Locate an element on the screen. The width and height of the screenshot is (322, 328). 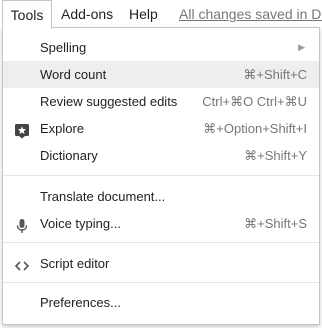
menu-item-shortcut: ⌘+Option+Shift+I is located at coordinates (255, 128).